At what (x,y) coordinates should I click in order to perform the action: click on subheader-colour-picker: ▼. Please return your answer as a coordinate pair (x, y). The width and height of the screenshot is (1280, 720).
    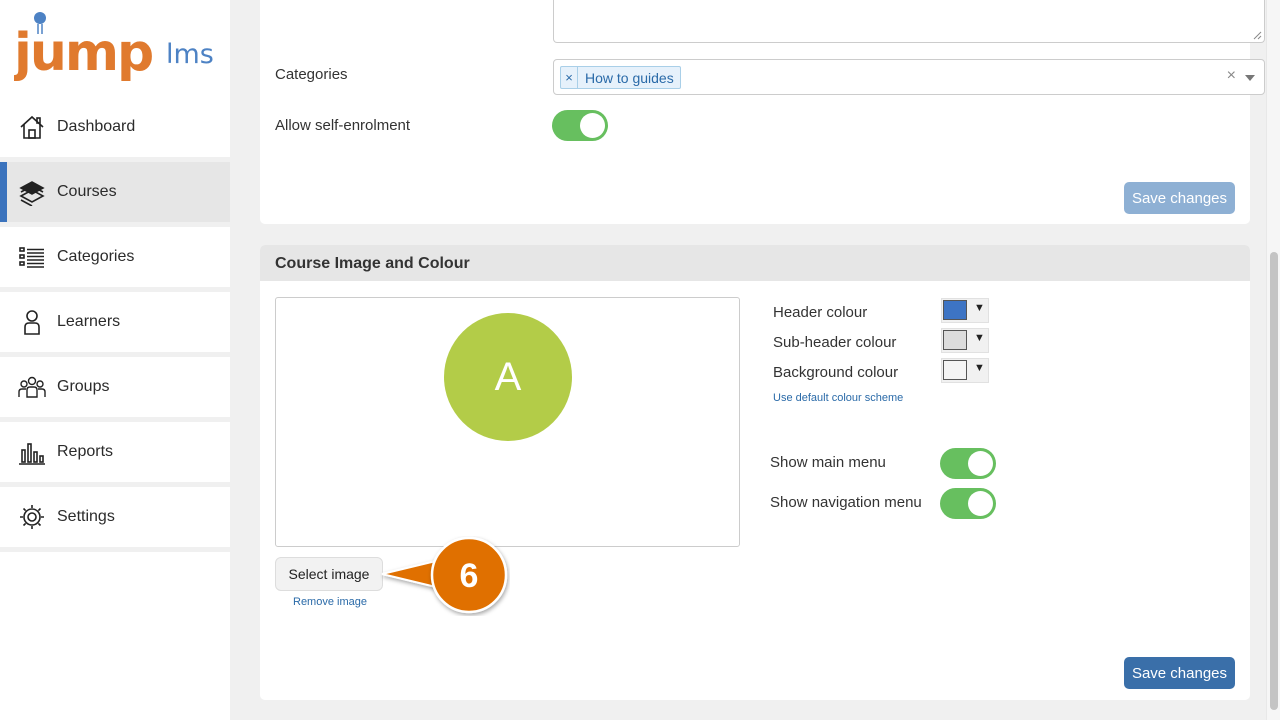
    Looking at the image, I should click on (965, 340).